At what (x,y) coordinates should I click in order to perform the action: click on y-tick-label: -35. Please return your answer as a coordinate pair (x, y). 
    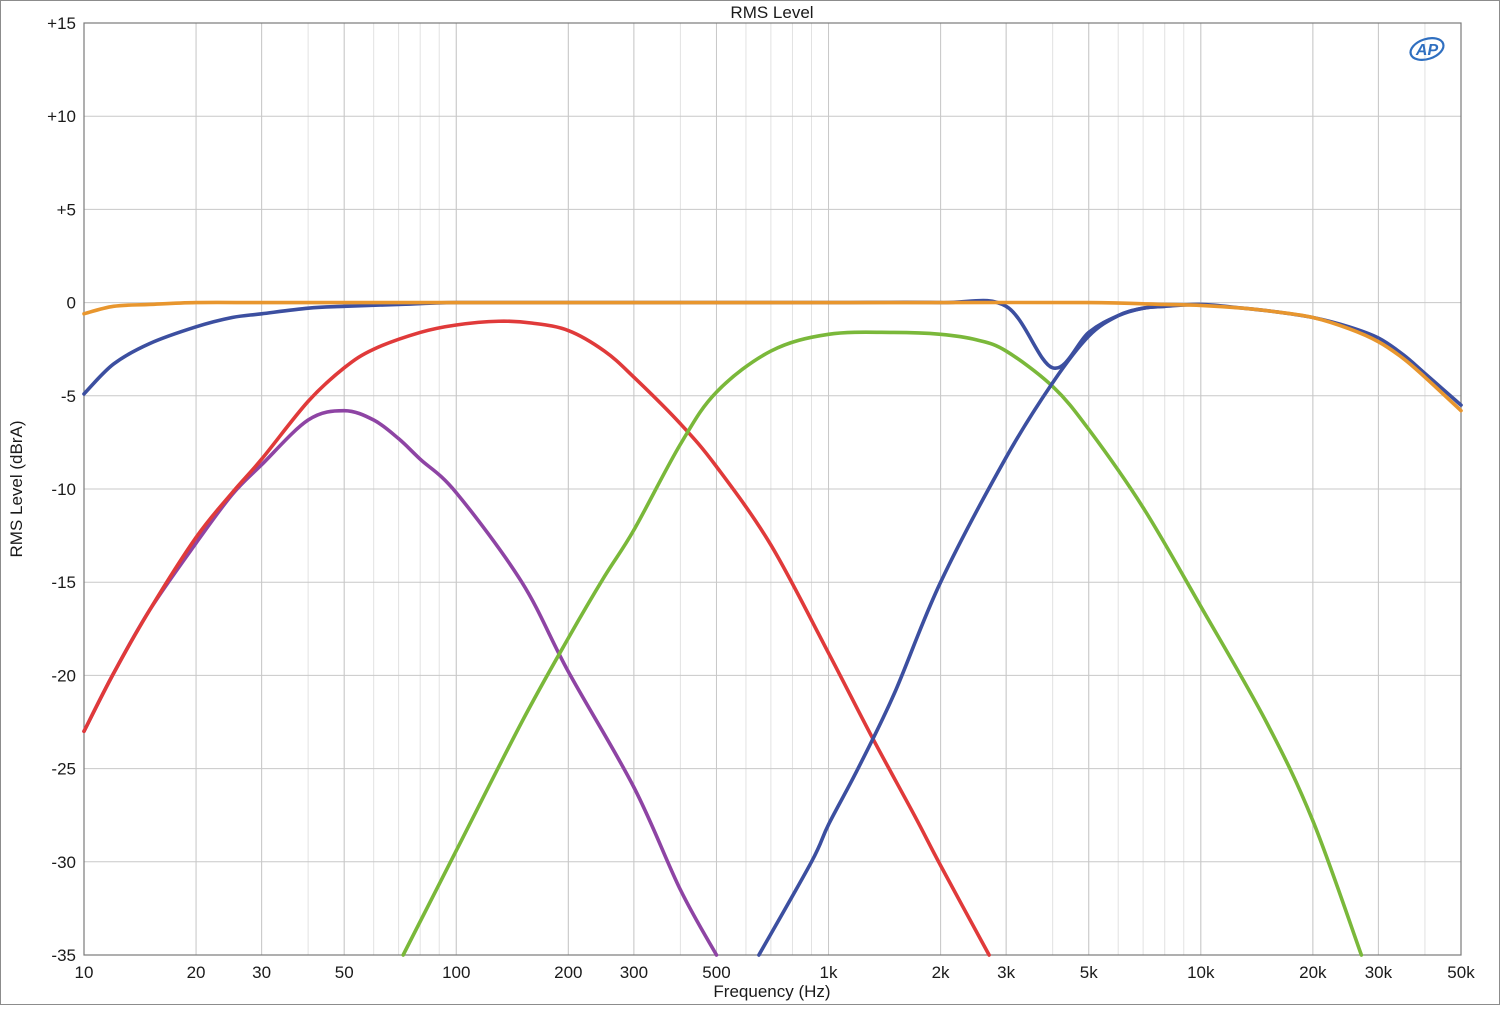
    Looking at the image, I should click on (63, 955).